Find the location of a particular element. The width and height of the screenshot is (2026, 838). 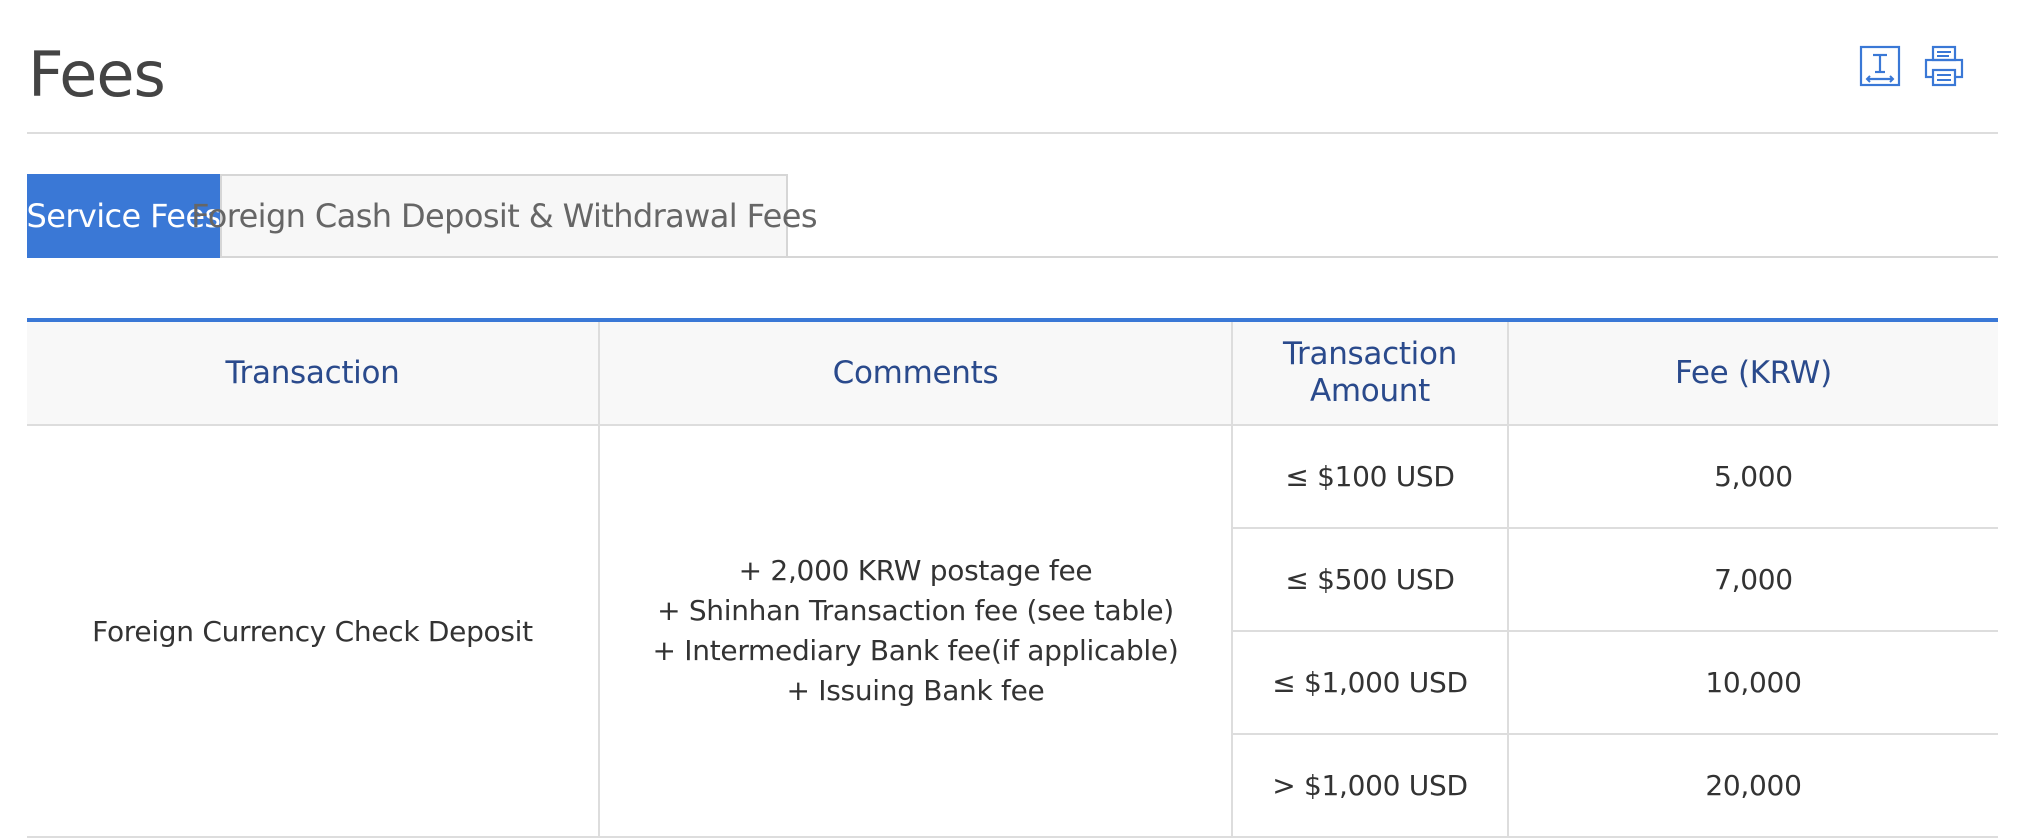

cell-transaction: Foreign Currency Check Deposit is located at coordinates (313, 631).